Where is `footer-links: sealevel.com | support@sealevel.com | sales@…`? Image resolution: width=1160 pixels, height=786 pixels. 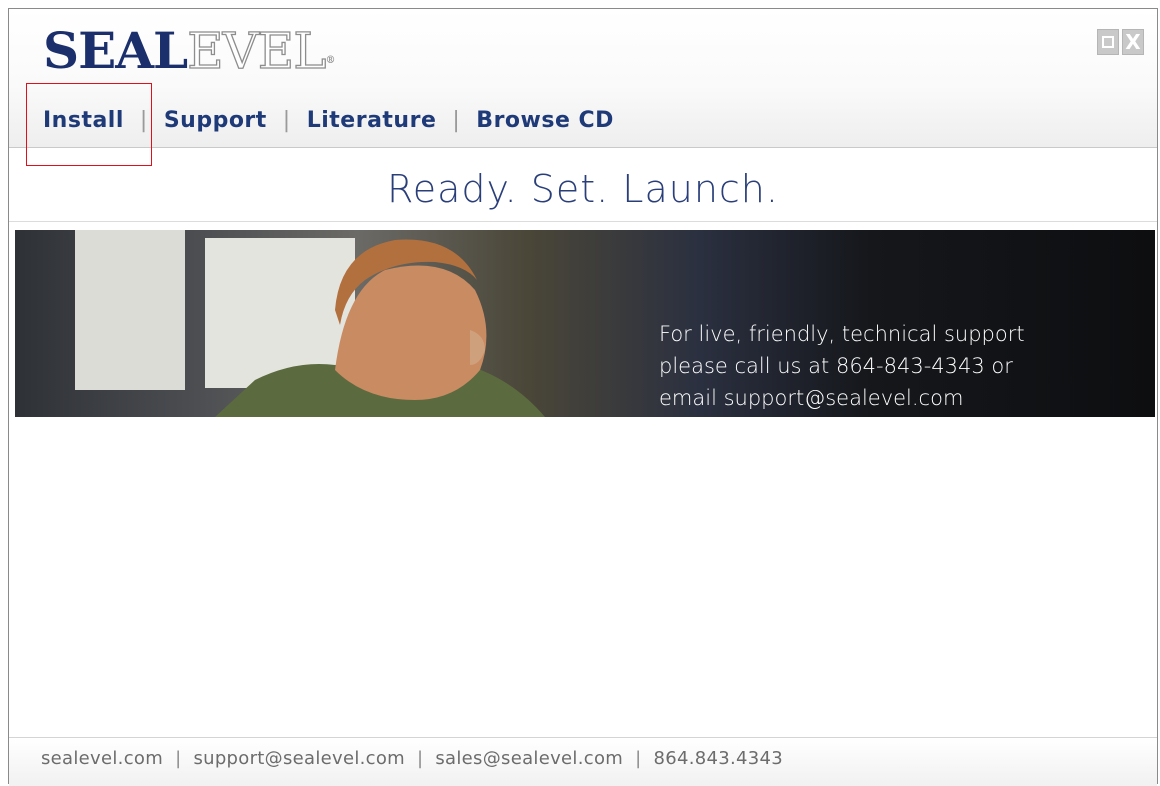 footer-links: sealevel.com | support@sealevel.com | sales@… is located at coordinates (412, 758).